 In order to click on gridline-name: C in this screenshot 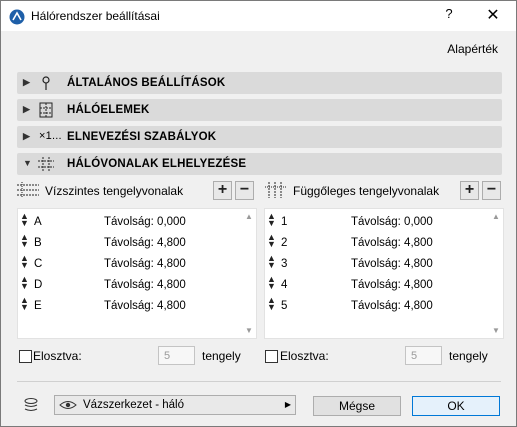, I will do `click(38, 264)`.